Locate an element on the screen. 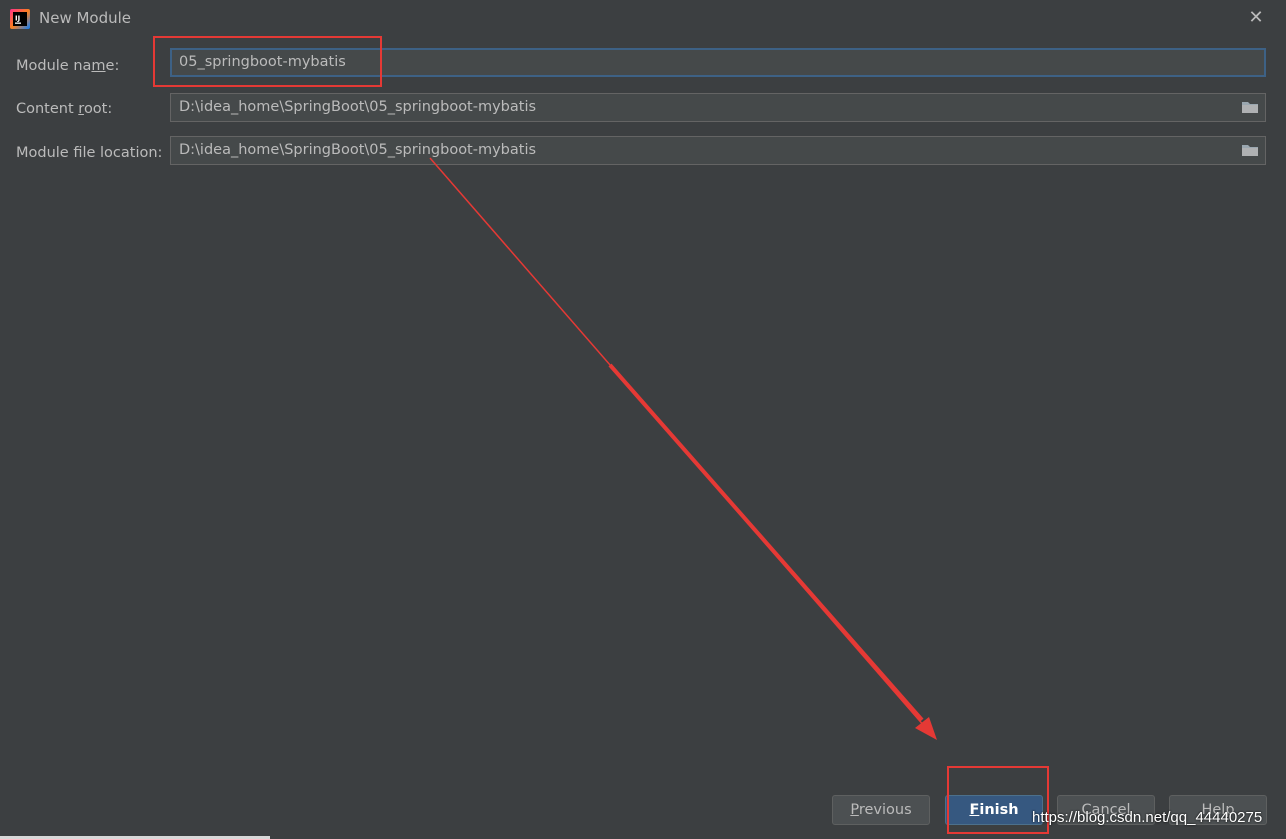  annotation-arrow-thick-line is located at coordinates (766, 542).